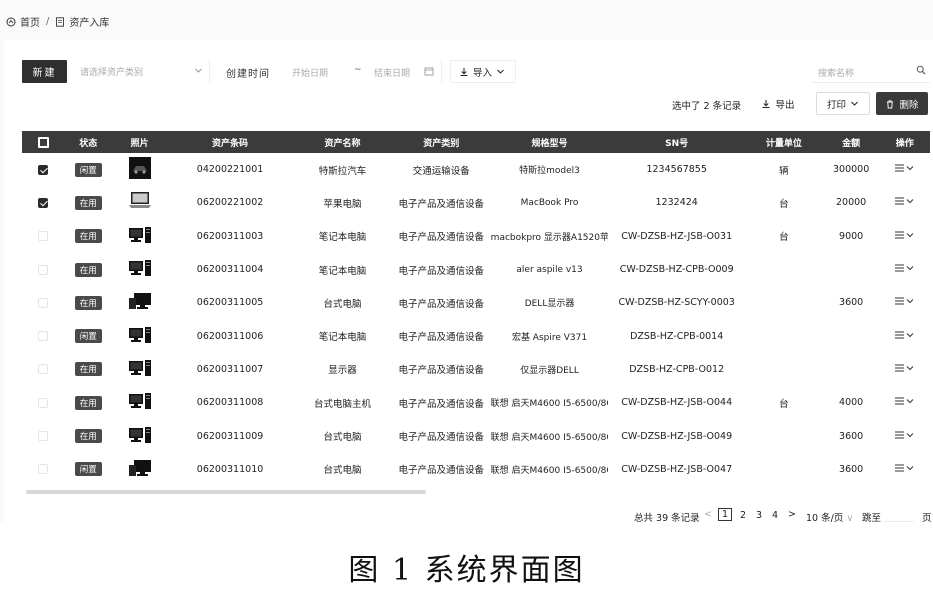 This screenshot has height=592, width=933. Describe the element at coordinates (872, 517) in the screenshot. I see `goto-label: 跳至` at that location.